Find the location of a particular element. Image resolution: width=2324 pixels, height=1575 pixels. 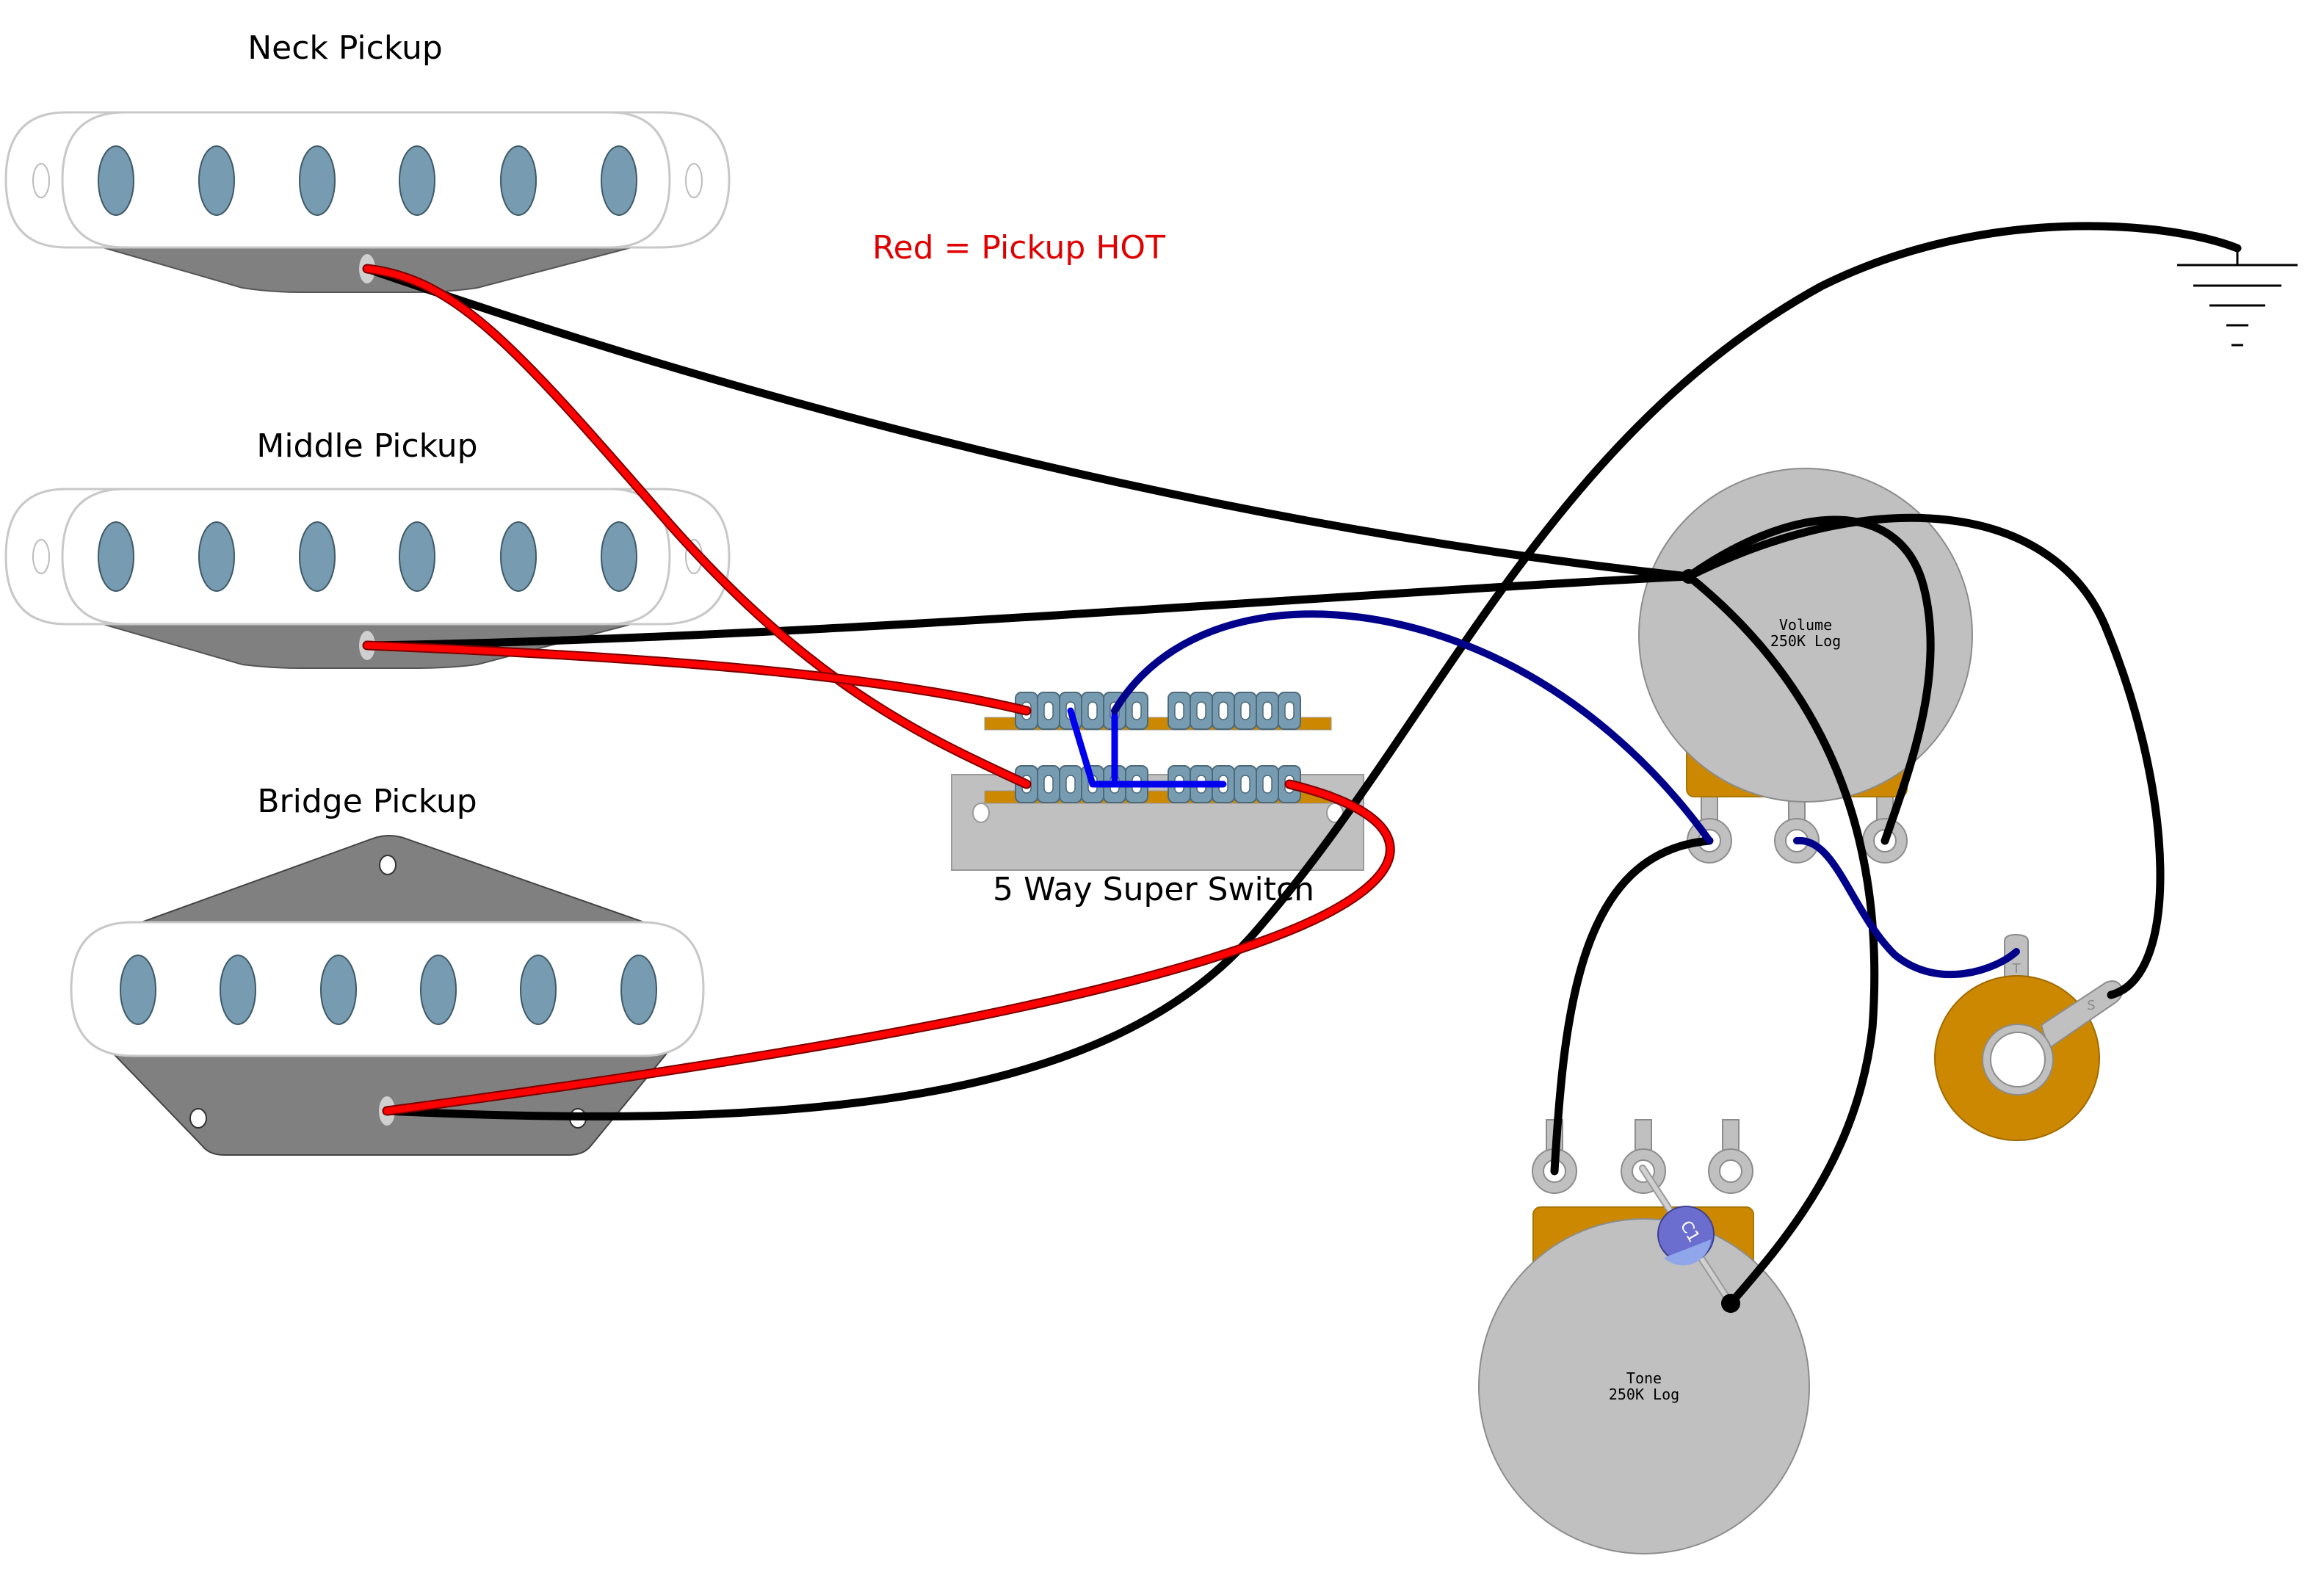

bridge-pickup-label: Bridge Pickup is located at coordinates (367, 801).